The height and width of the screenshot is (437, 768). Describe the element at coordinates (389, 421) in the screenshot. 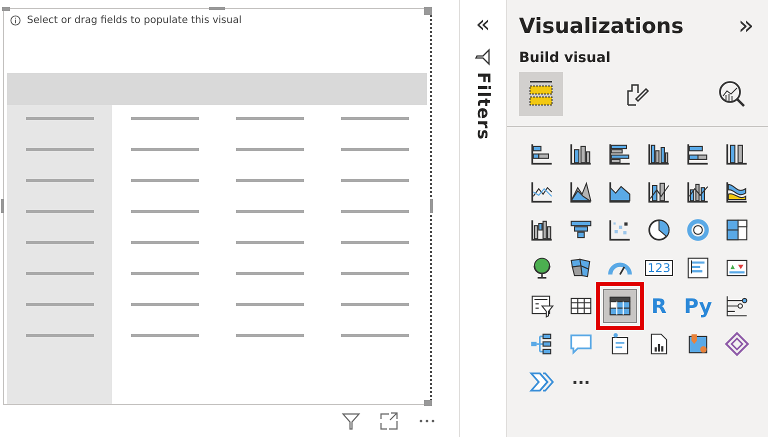

I see `focus-mode-icon` at that location.